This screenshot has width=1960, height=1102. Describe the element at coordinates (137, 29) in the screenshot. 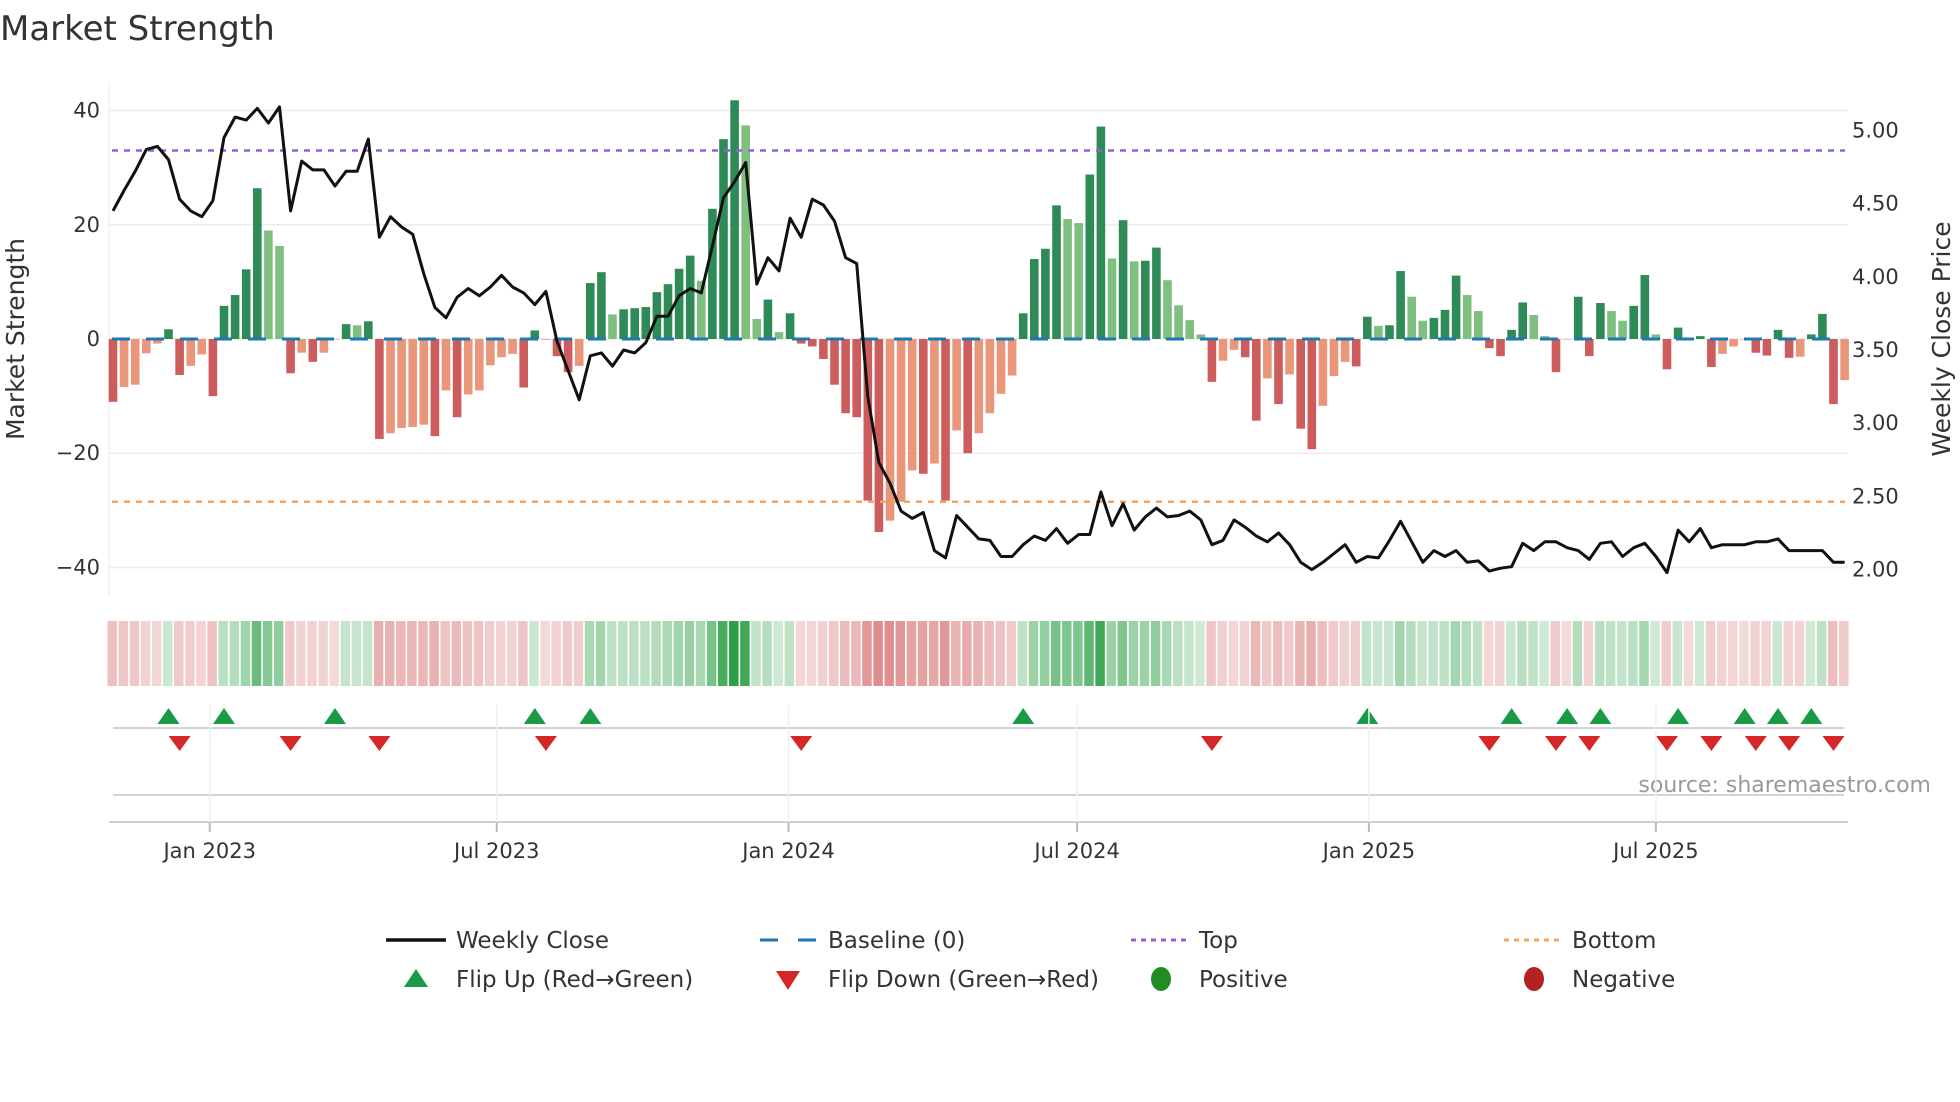

I see `chart-title: Market Strength` at that location.